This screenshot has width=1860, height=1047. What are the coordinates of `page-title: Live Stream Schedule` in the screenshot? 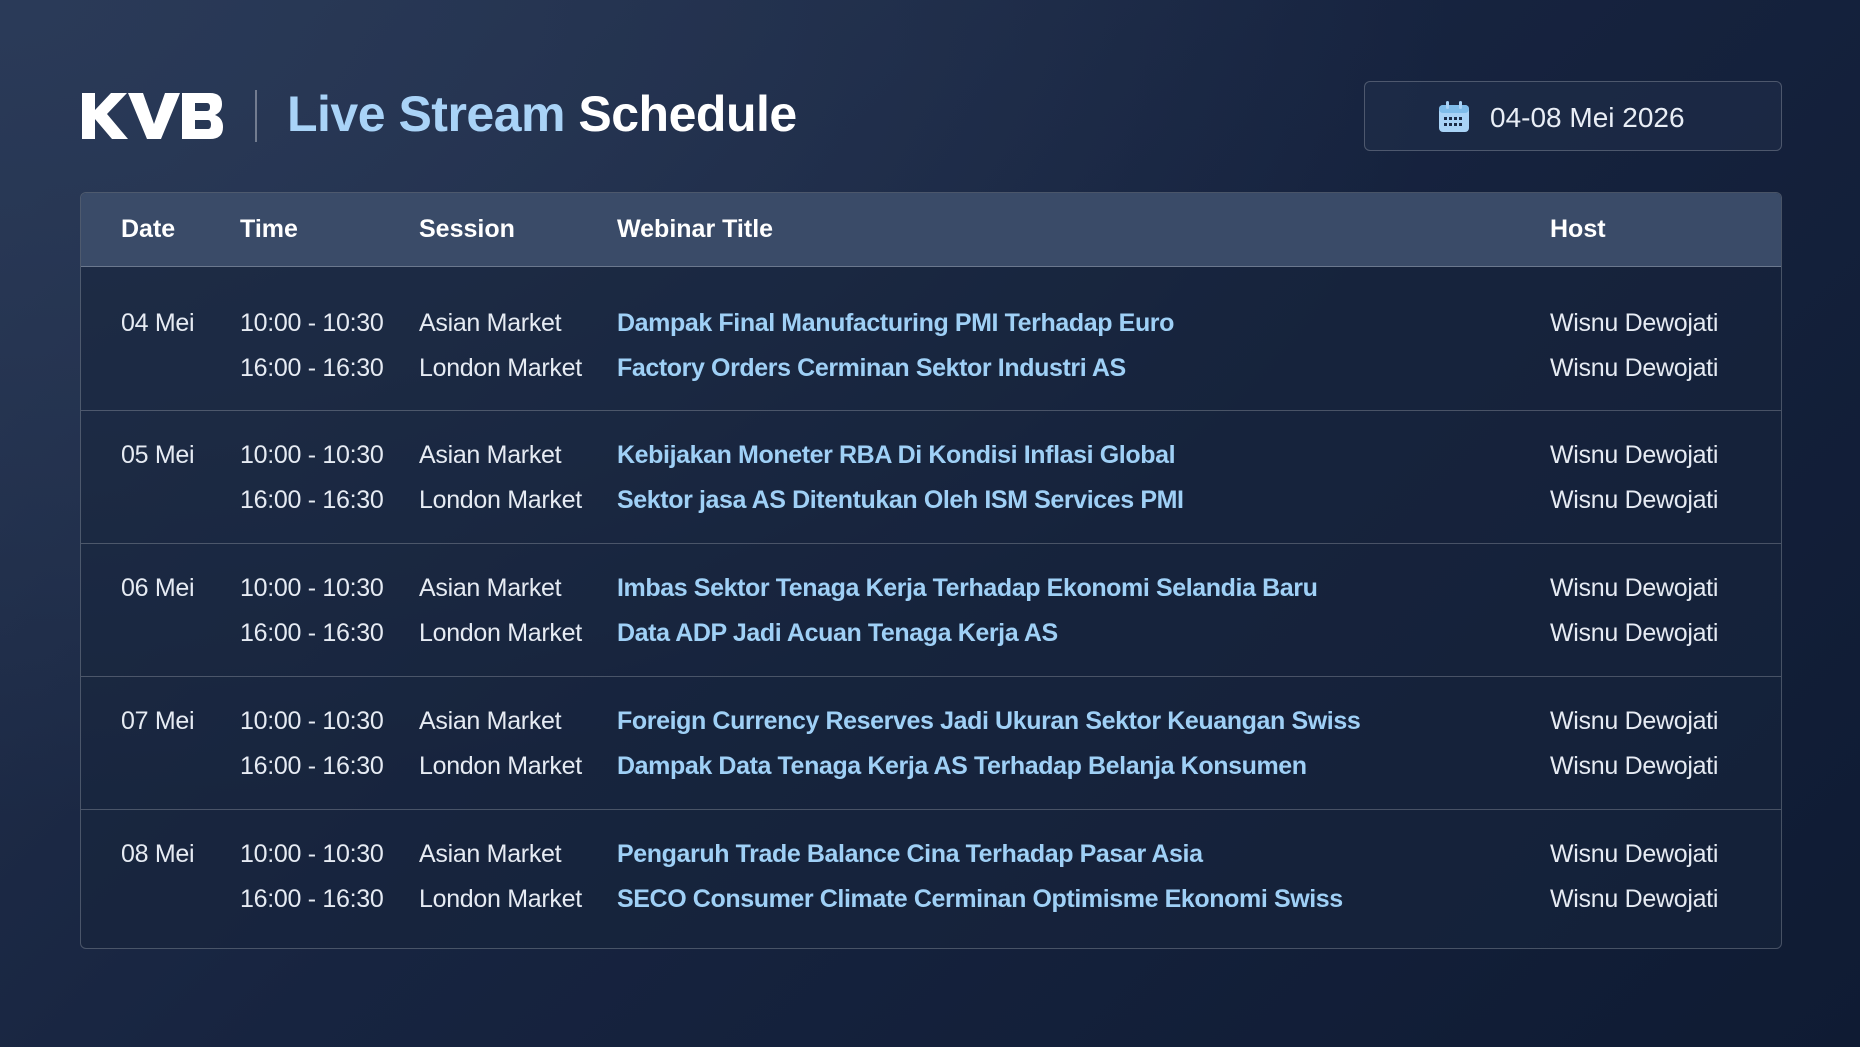 It's located at (542, 114).